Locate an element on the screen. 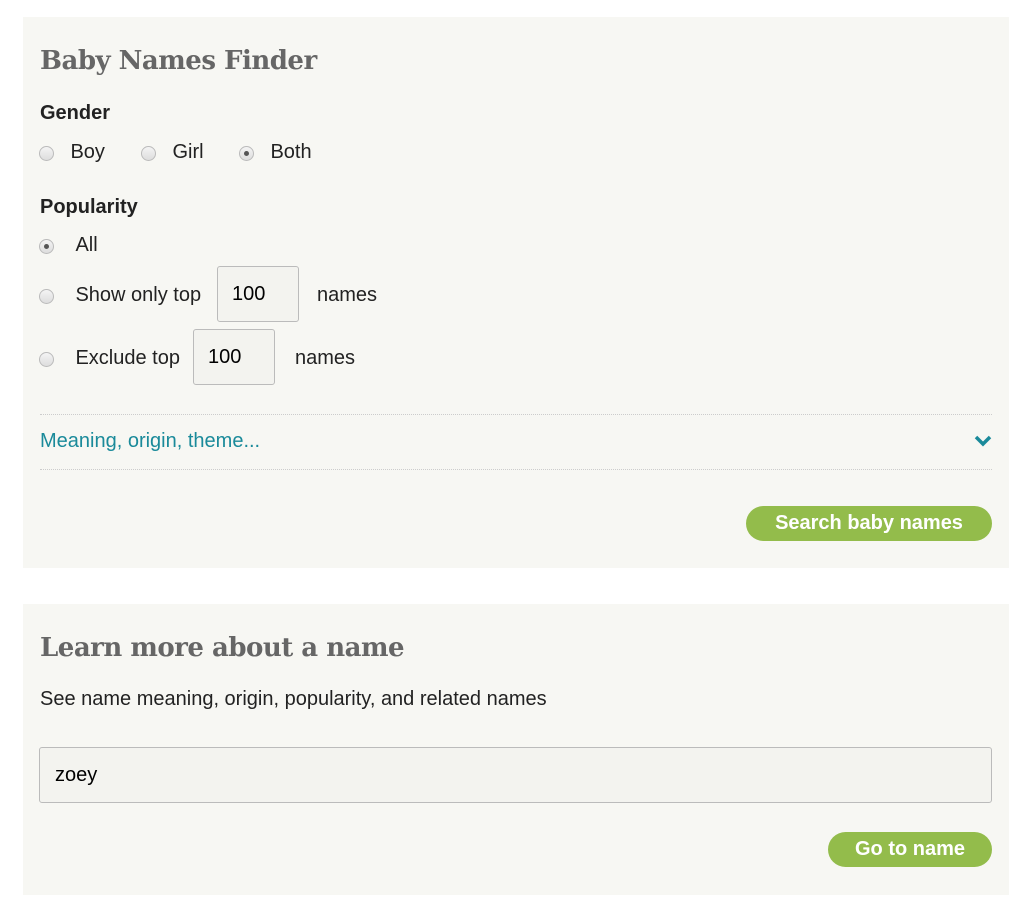  radio-label: Show only top is located at coordinates (138, 295).